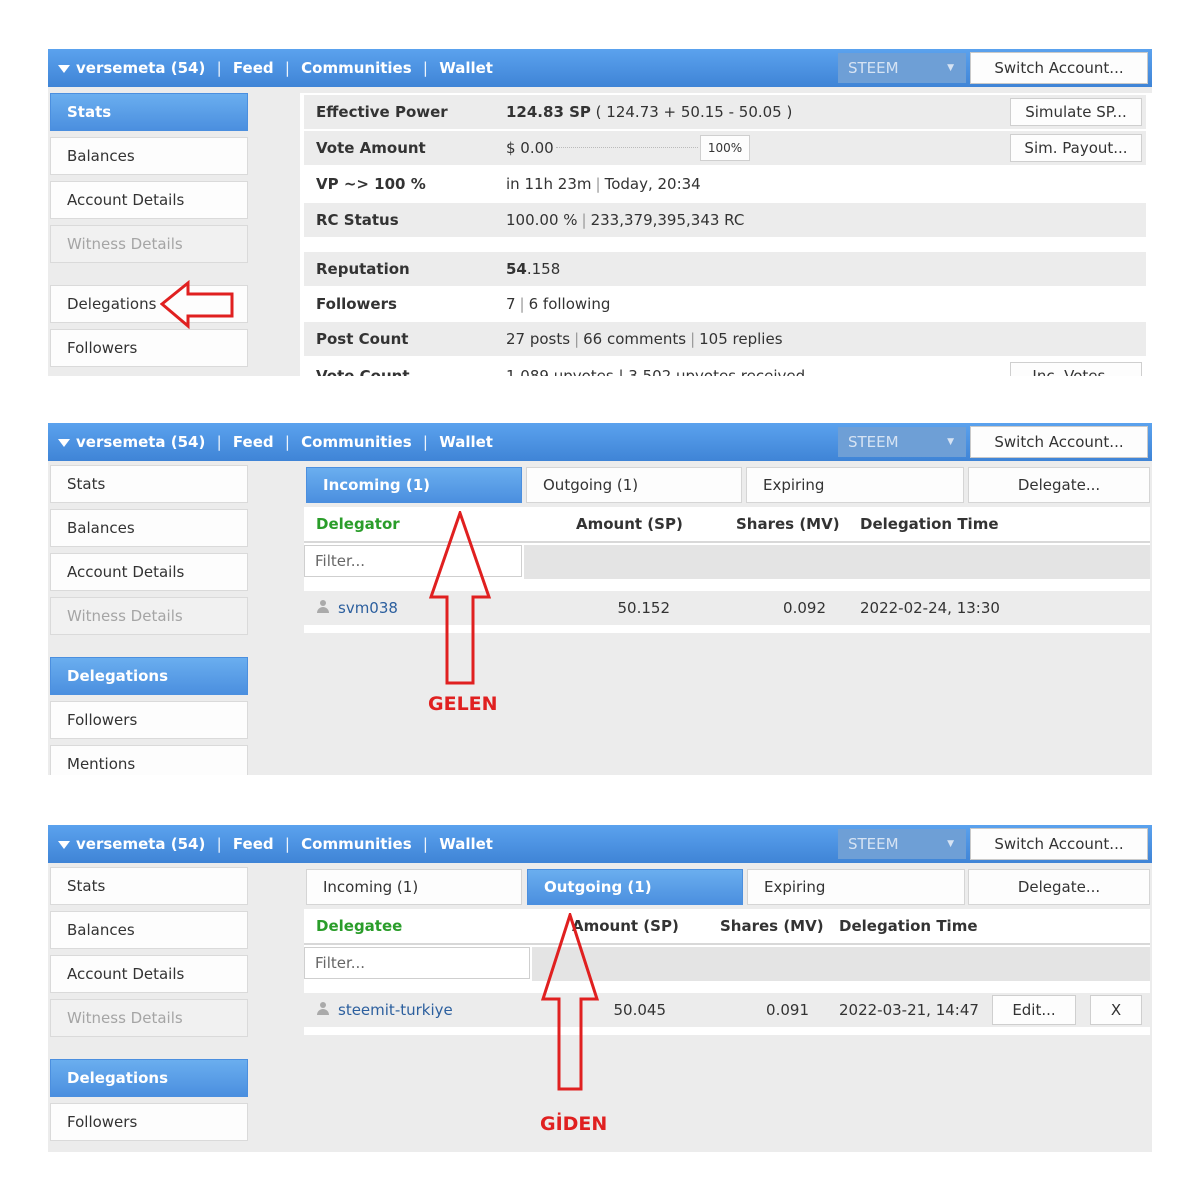 This screenshot has width=1200, height=1200. Describe the element at coordinates (570, 304) in the screenshot. I see `following-count: 6 following` at that location.